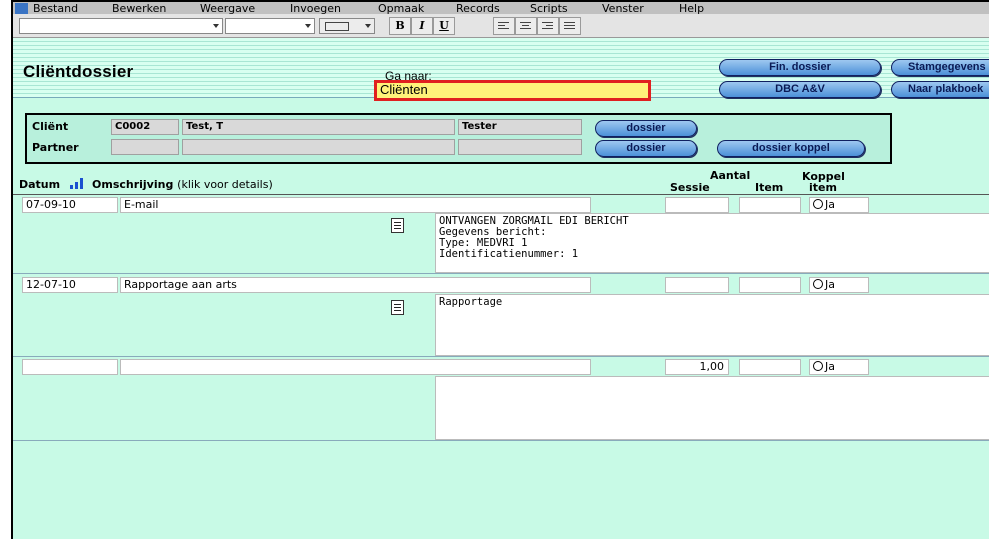 This screenshot has width=989, height=539. Describe the element at coordinates (145, 147) in the screenshot. I see `partner-code-field` at that location.